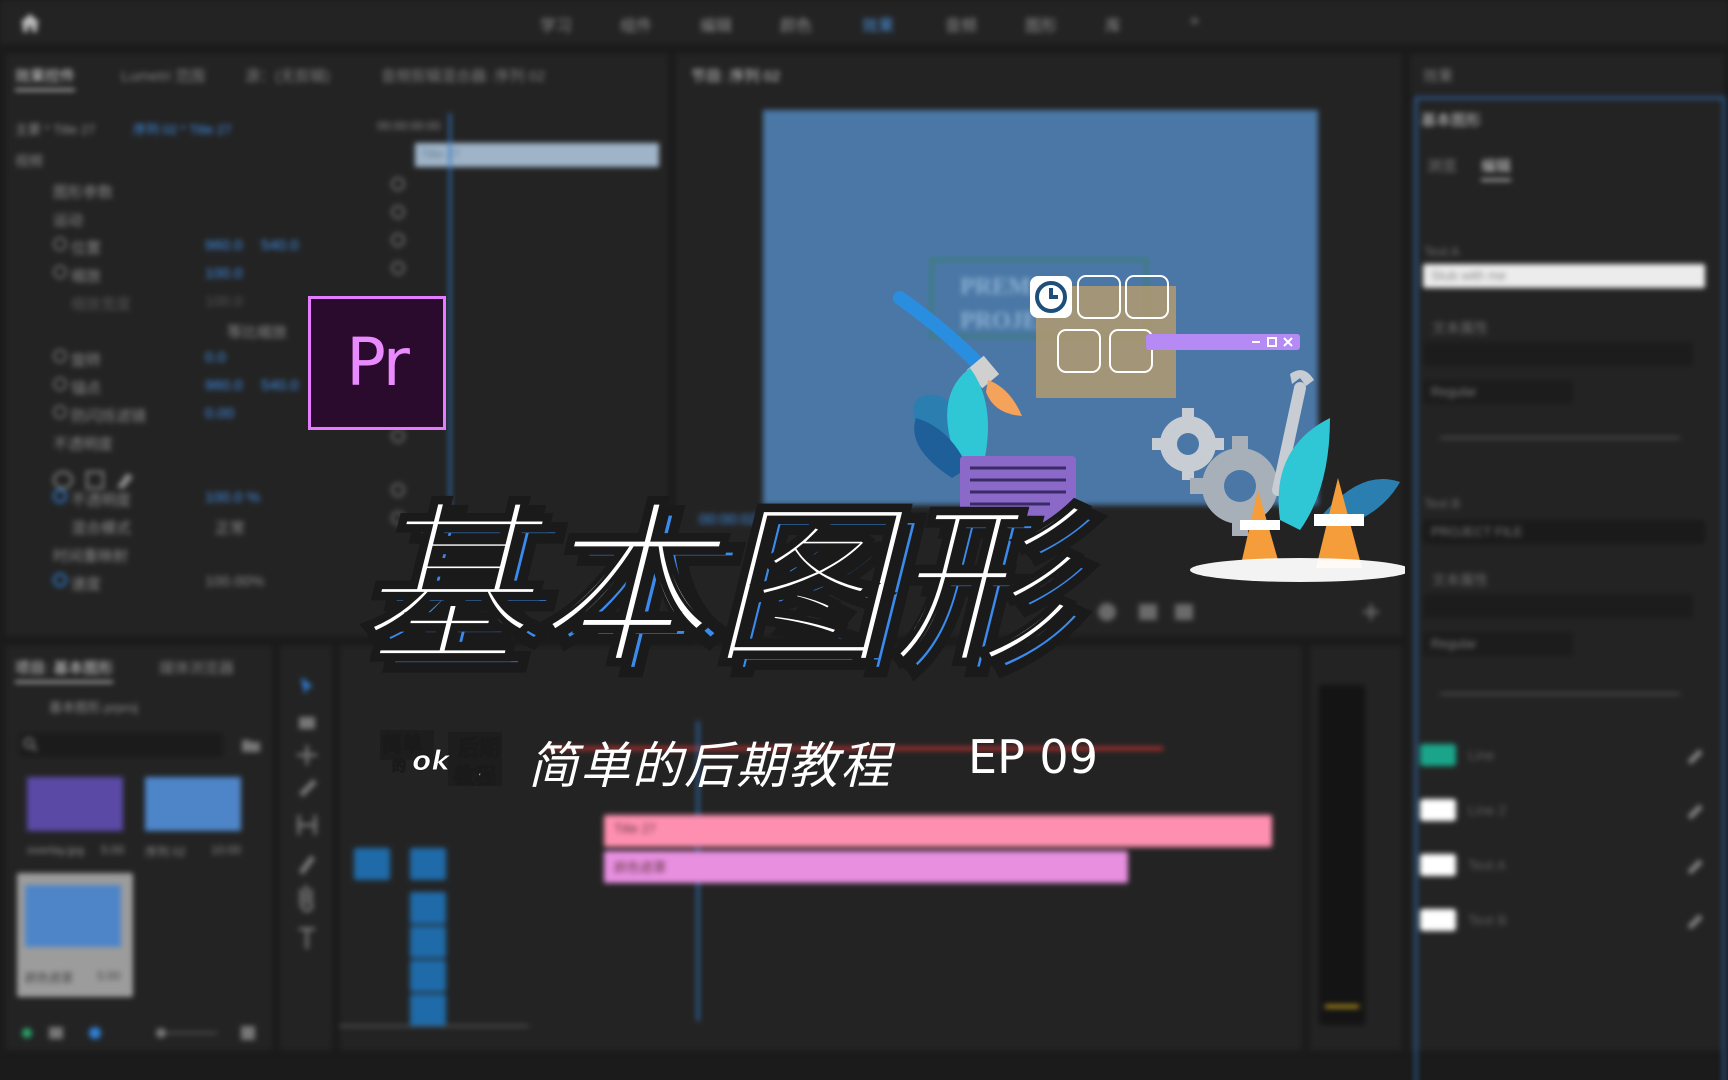 This screenshot has height=1080, width=1728. I want to click on episode-number: EP 09, so click(1033, 757).